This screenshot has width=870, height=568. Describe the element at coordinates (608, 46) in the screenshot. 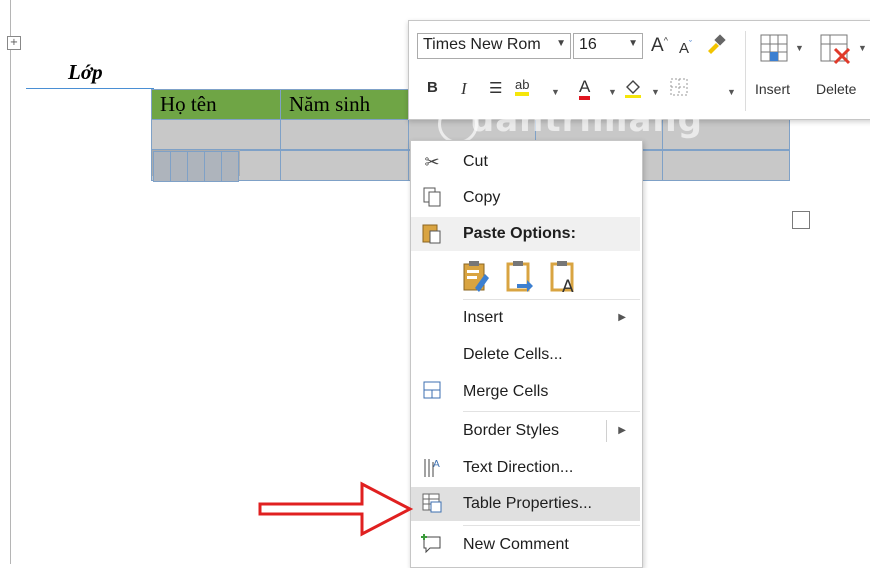

I see `font-size-select: 16 ▼` at that location.